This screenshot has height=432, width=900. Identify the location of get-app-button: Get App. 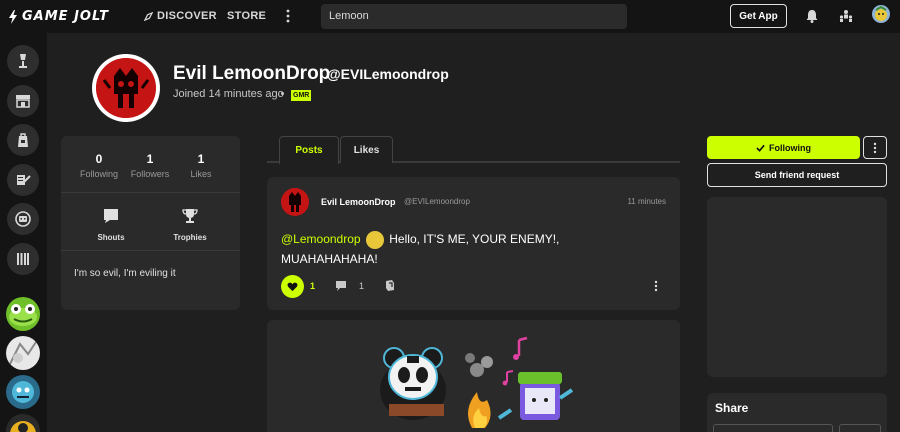
(758, 16).